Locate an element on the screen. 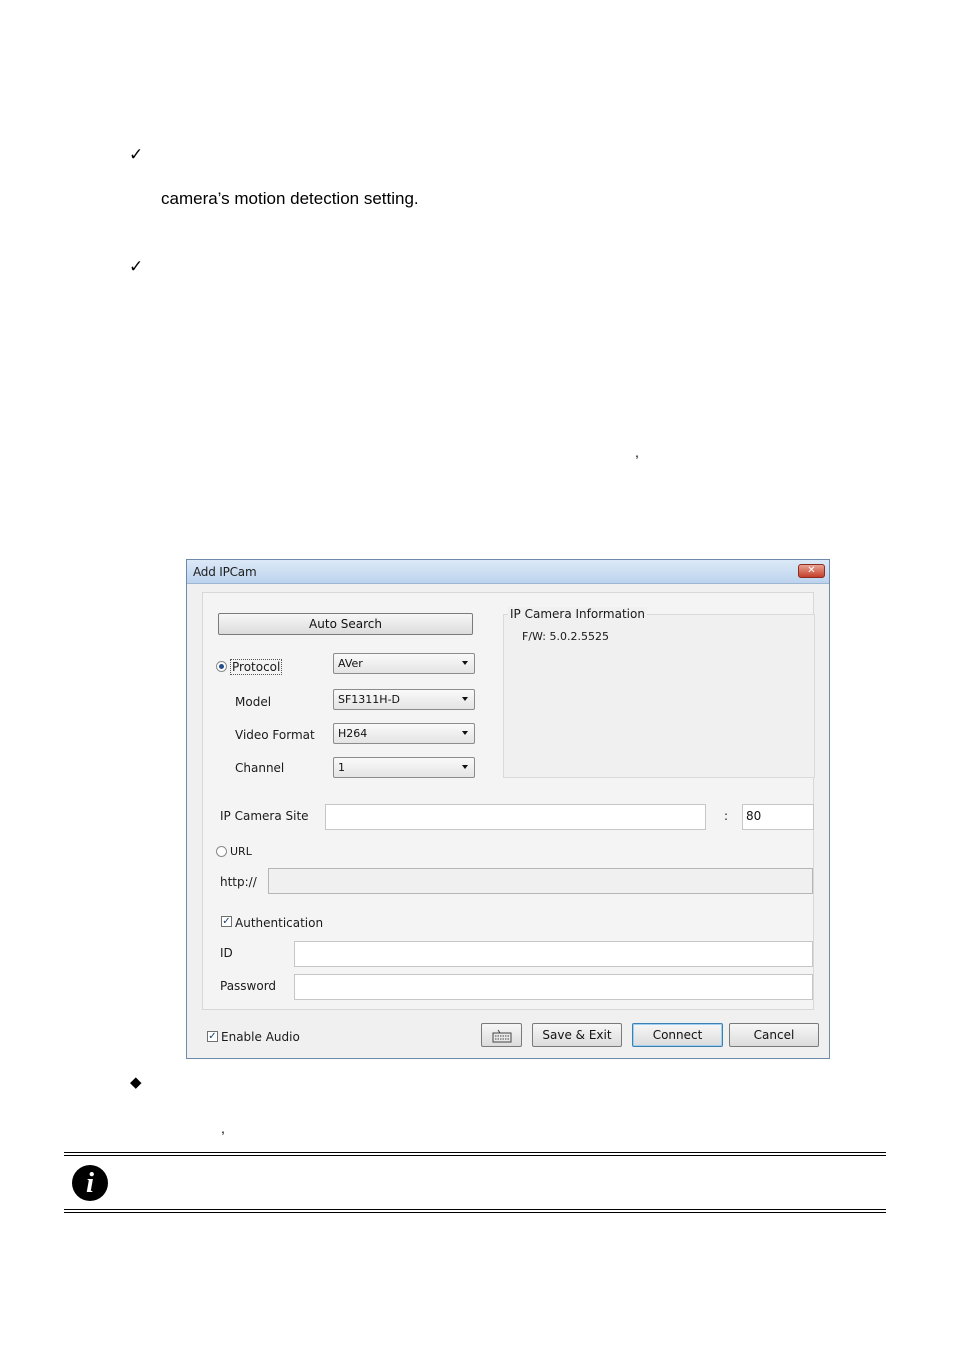 The image size is (954, 1354). port-input: 80 is located at coordinates (778, 817).